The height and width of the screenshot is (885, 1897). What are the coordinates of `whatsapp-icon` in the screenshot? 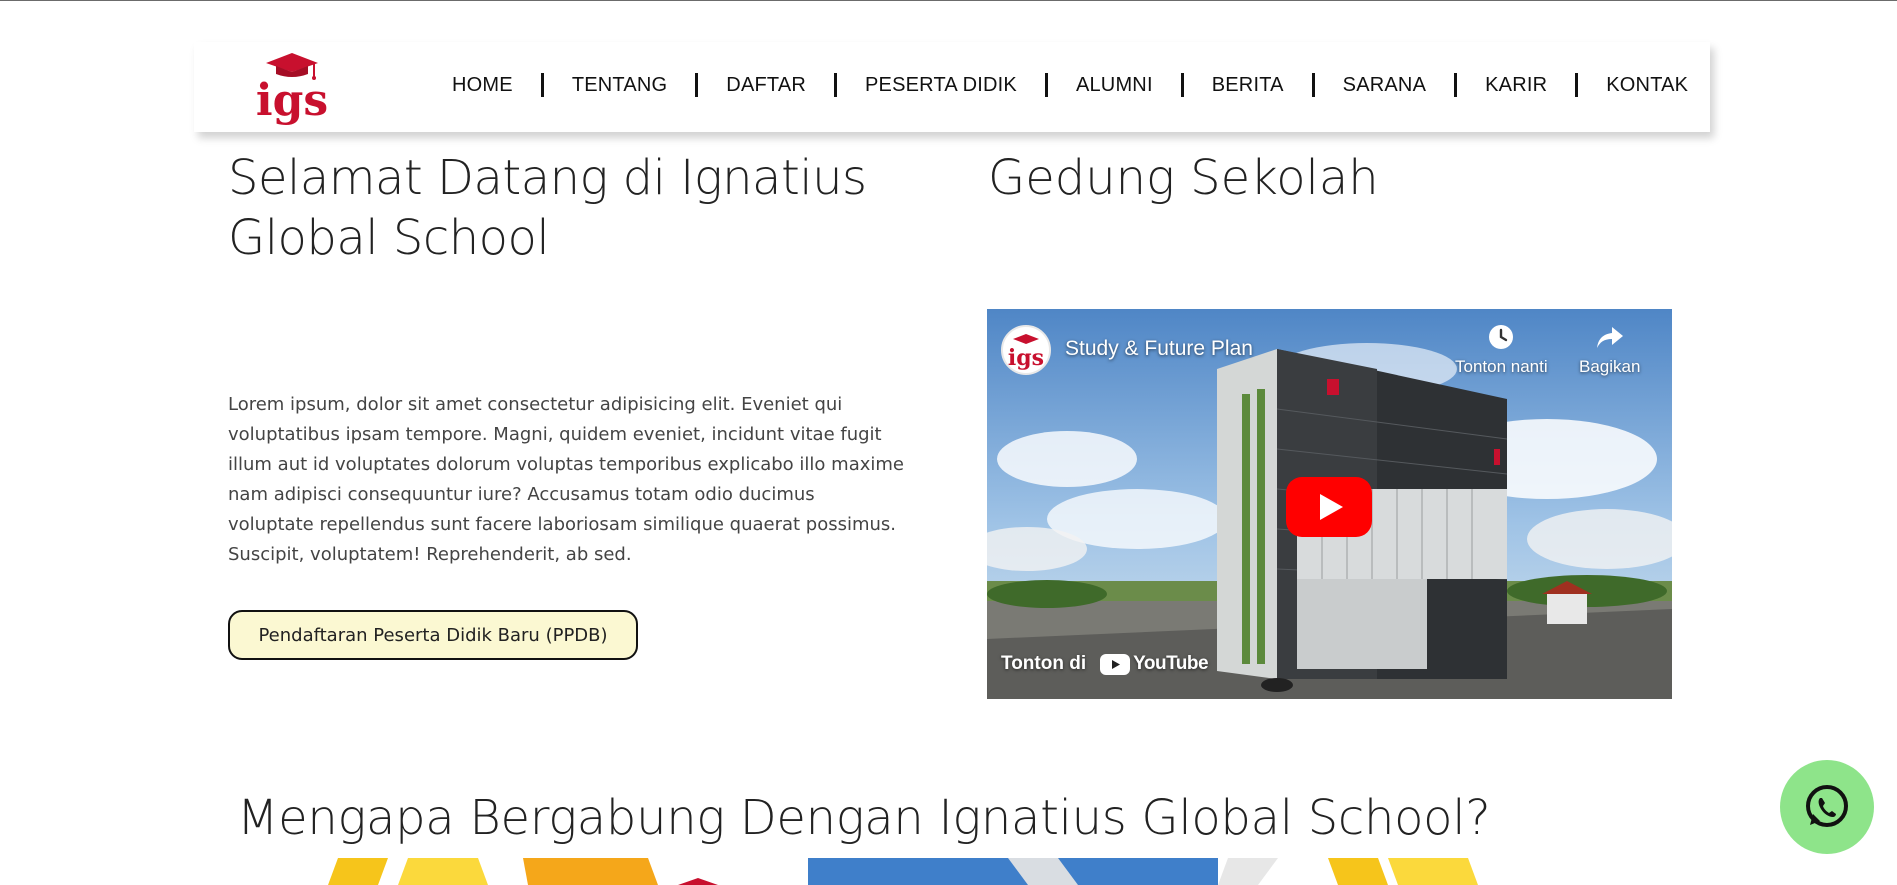 It's located at (1827, 806).